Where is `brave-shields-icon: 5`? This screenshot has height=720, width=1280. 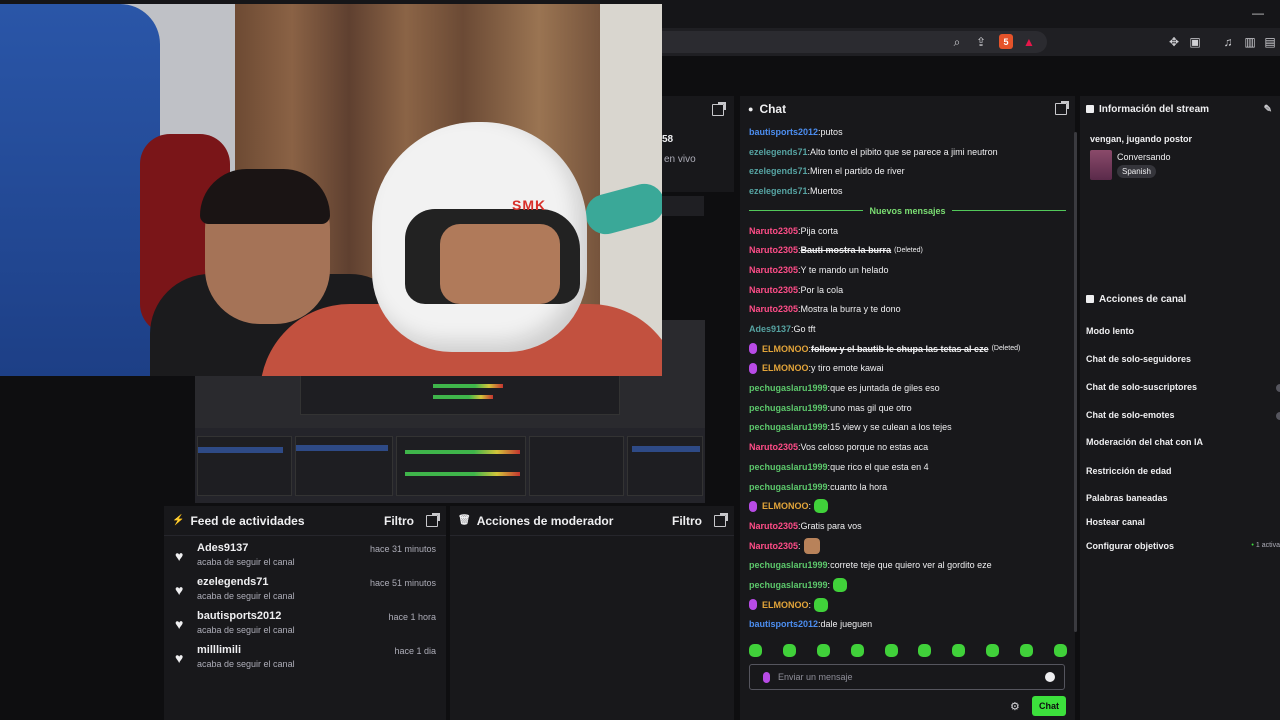 brave-shields-icon: 5 is located at coordinates (1006, 41).